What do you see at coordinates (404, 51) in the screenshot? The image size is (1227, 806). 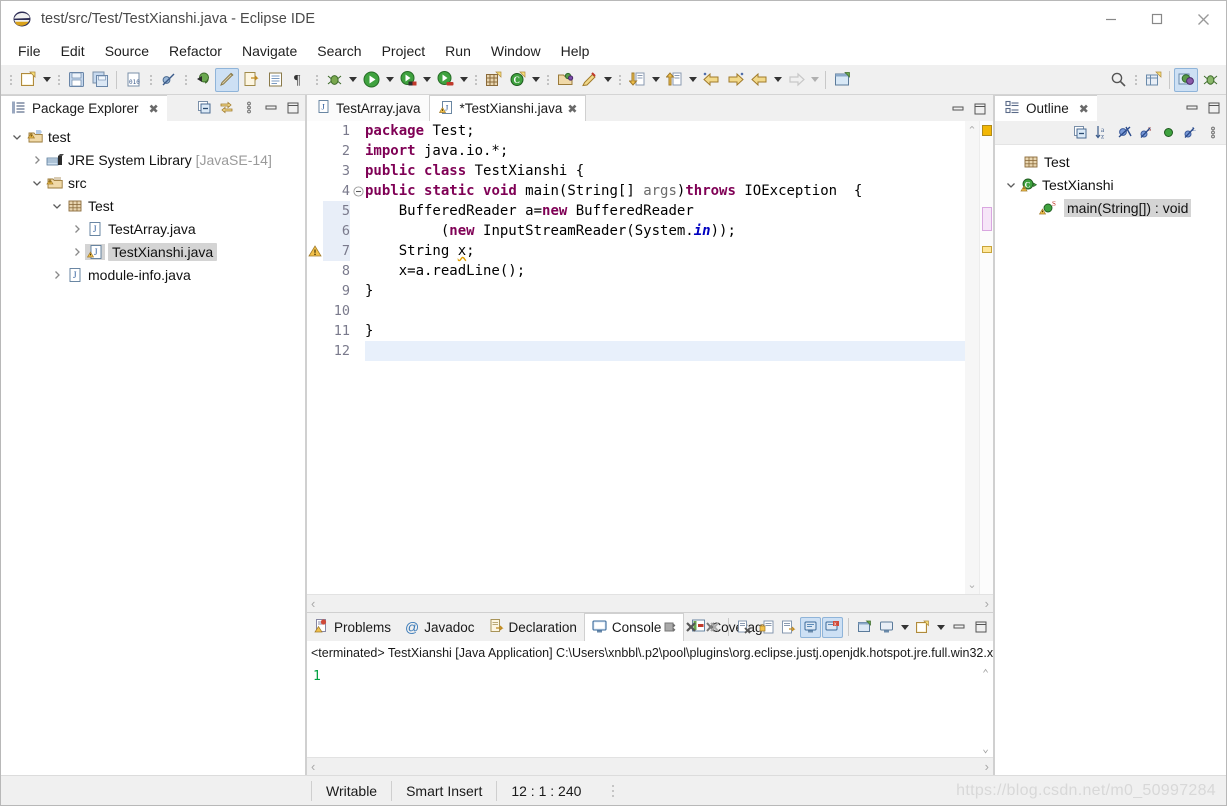 I see `menu-project: Project` at bounding box center [404, 51].